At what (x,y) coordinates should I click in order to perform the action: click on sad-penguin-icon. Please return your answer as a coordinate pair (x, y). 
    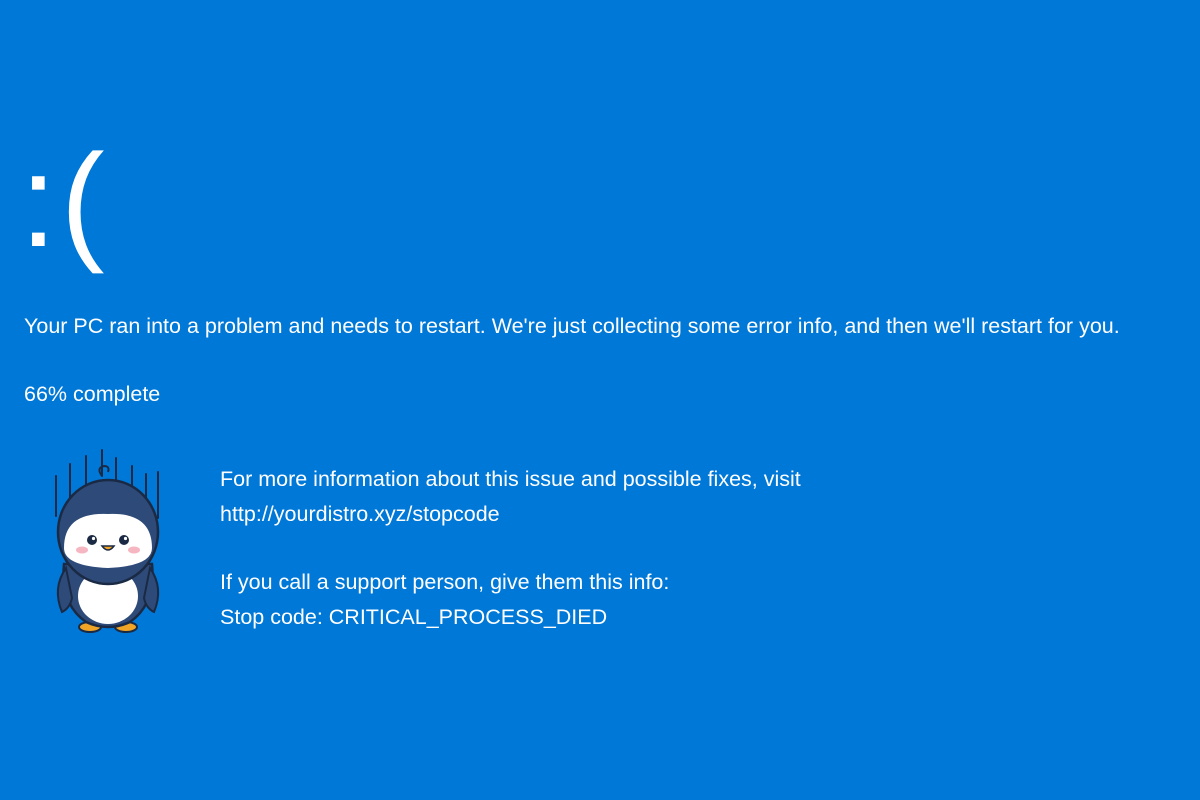
    Looking at the image, I should click on (107, 541).